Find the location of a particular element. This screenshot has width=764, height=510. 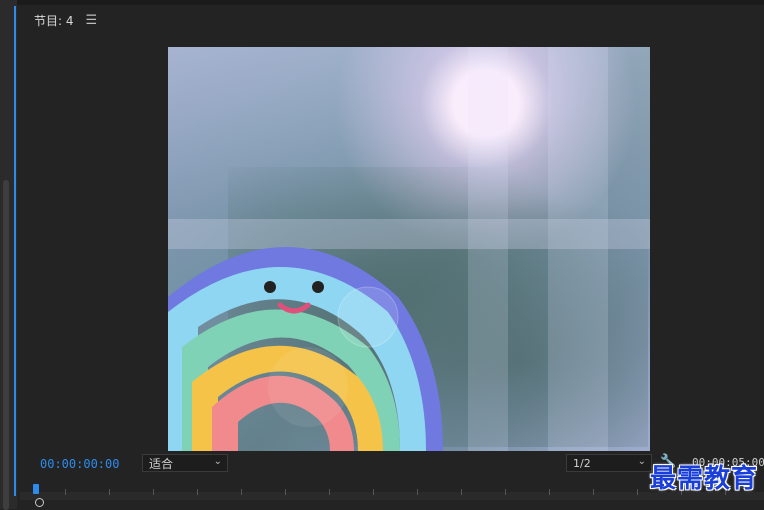

panel-focus-border is located at coordinates (15, 251).